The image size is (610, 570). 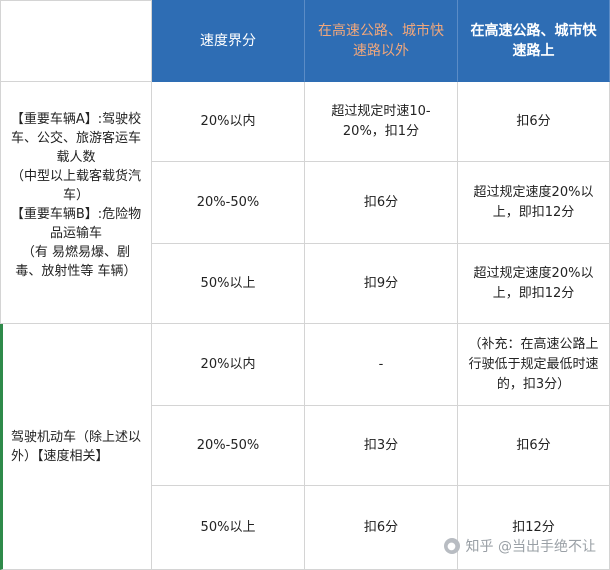 I want to click on watermark-text: 知乎 @当出手绝不让, so click(x=530, y=547).